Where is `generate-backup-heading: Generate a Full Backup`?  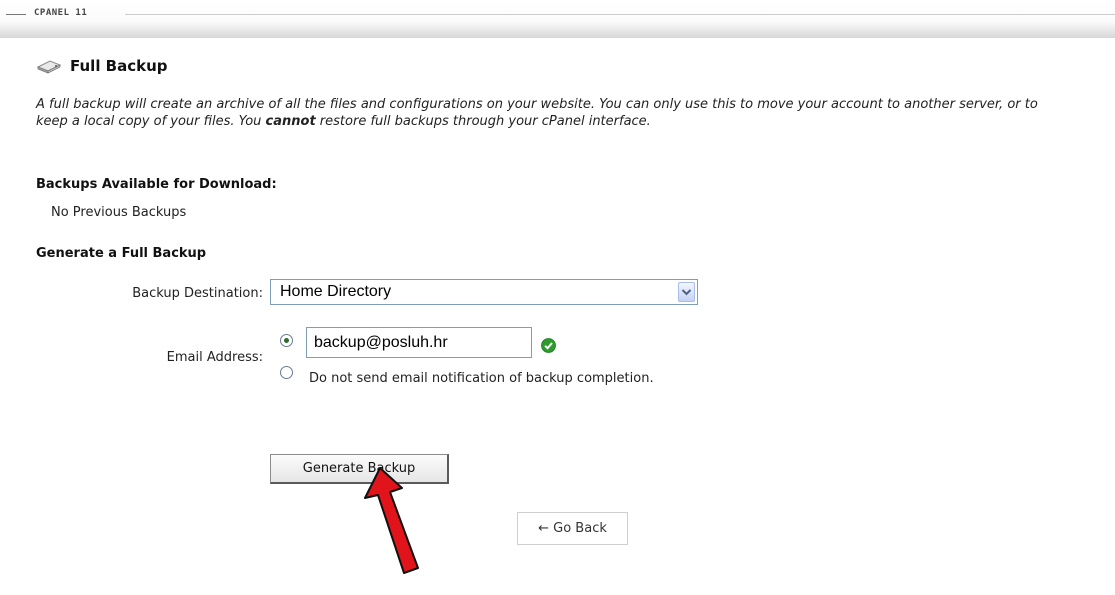 generate-backup-heading: Generate a Full Backup is located at coordinates (121, 253).